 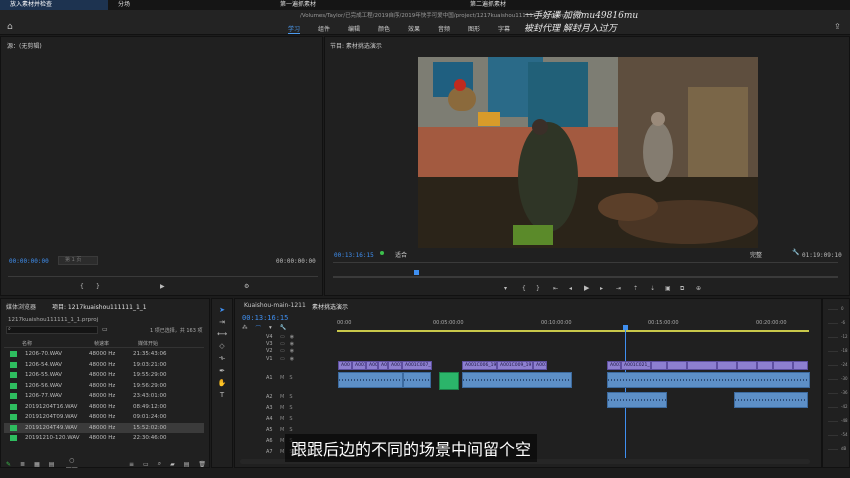 I want to click on project-search-input, so click(x=52, y=330).